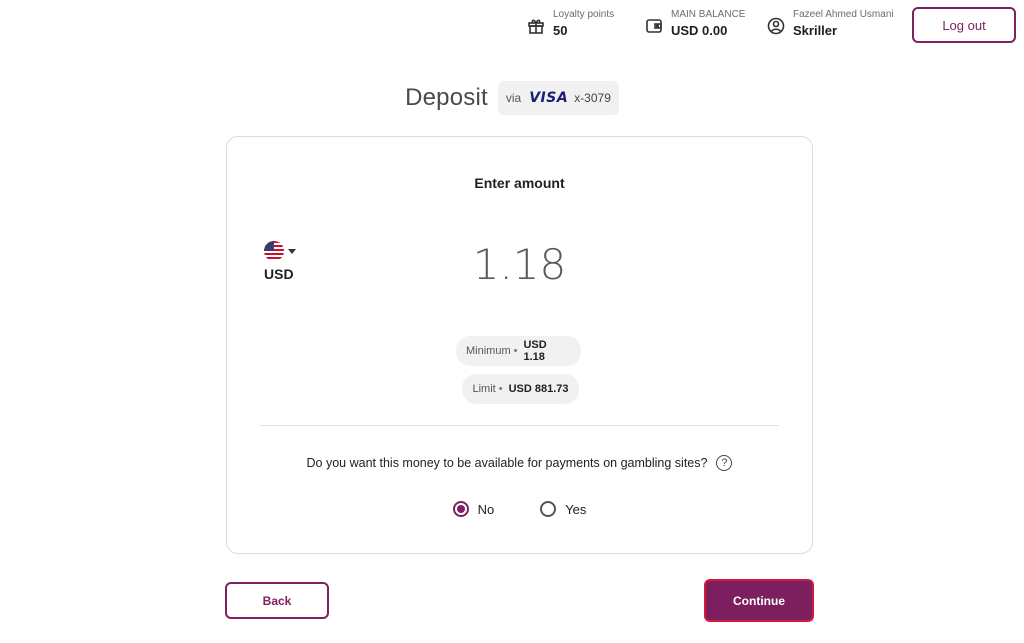  I want to click on account-type: Skriller, so click(815, 30).